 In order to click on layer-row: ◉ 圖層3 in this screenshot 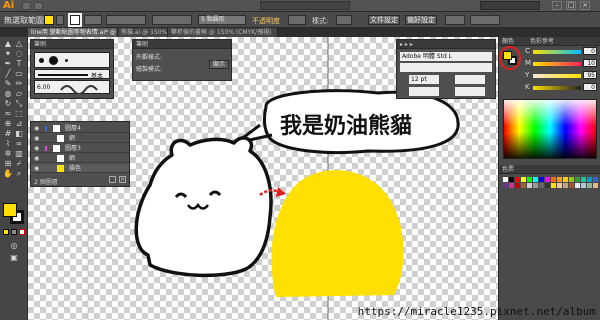, I will do `click(80, 148)`.